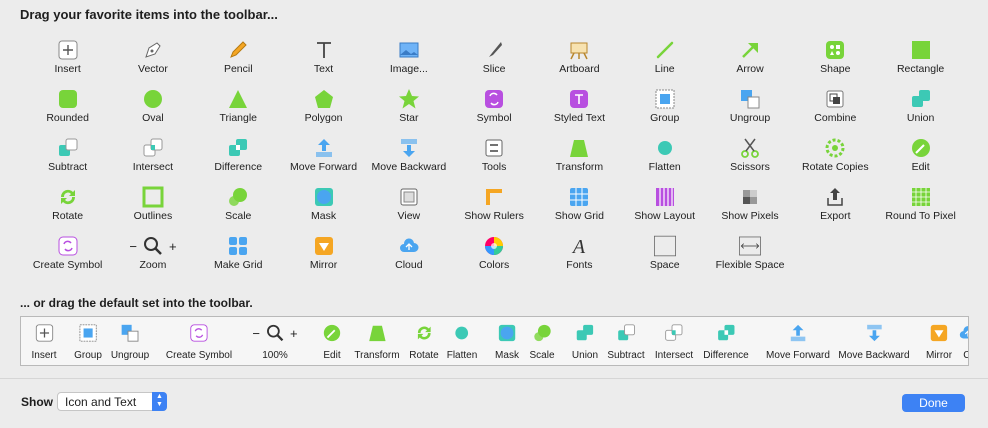 This screenshot has height=428, width=988. I want to click on toolbar-item-label: Intersect, so click(153, 167).